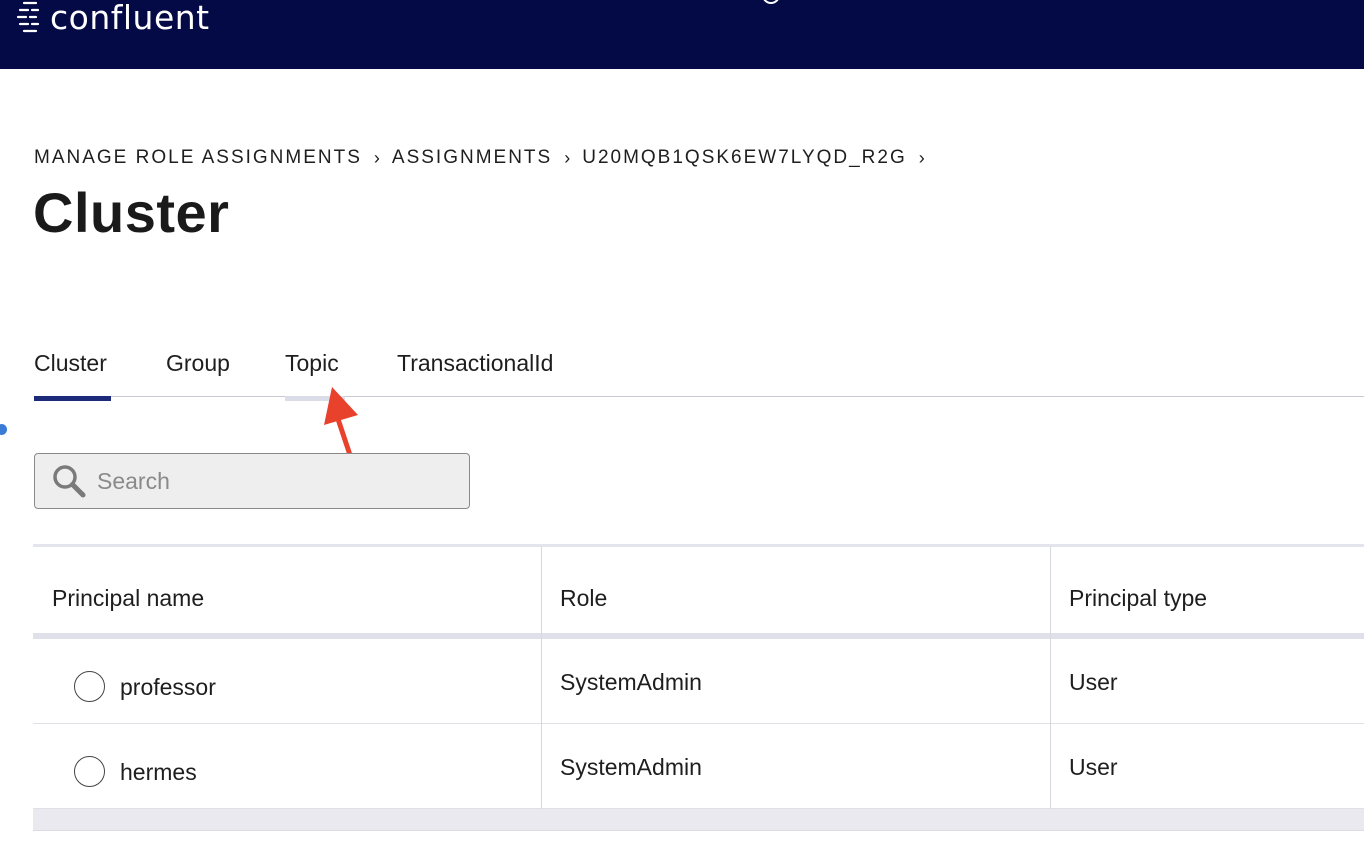  Describe the element at coordinates (699, 368) in the screenshot. I see `resource-tabs: Cluster Group Topic TransactionalId` at that location.